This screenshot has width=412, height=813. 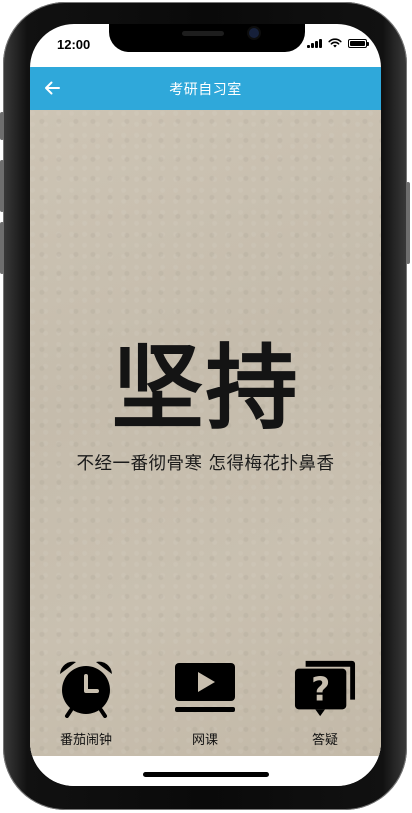 I want to click on status-bar: 12:00, so click(x=205, y=45).